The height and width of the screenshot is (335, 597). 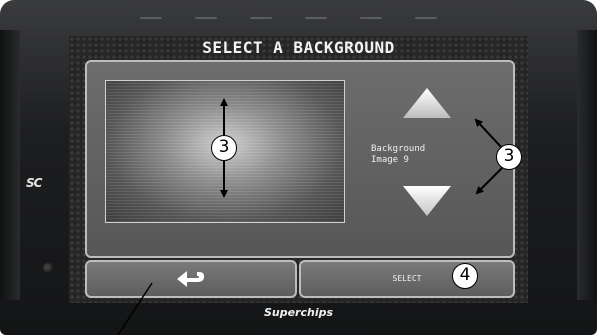 I want to click on callout-3-preview: 3, so click(x=224, y=148).